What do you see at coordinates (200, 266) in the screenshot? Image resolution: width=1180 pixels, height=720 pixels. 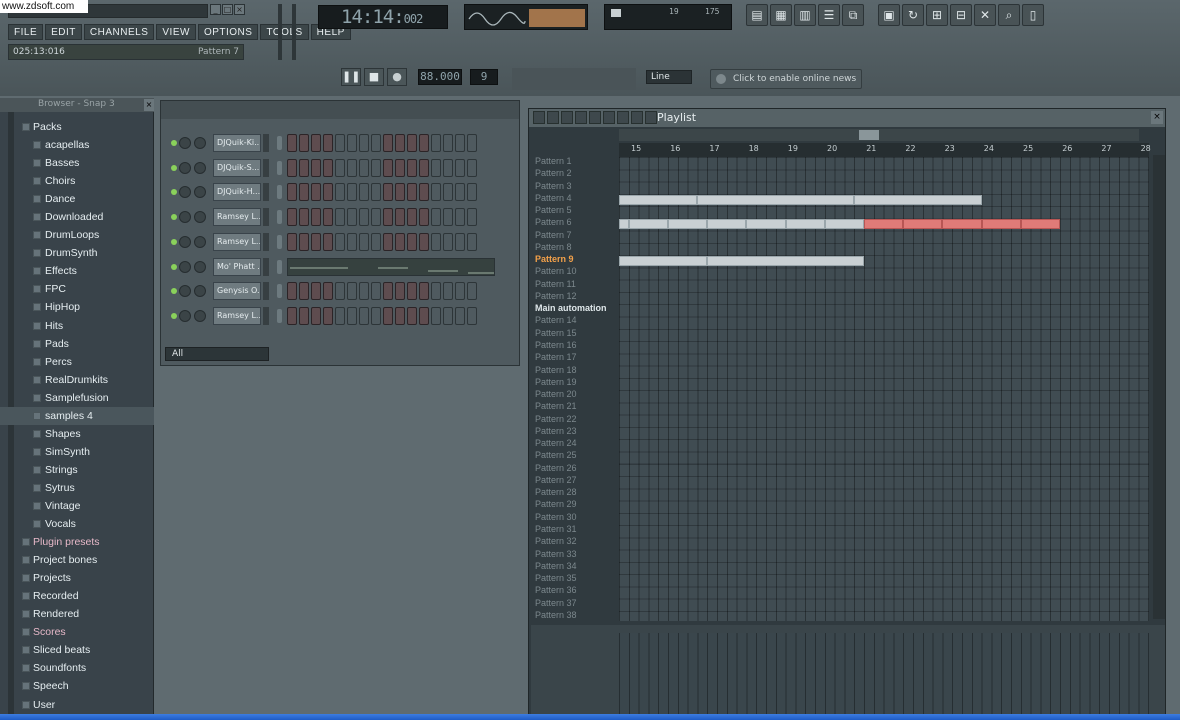 I see `volume-knob` at bounding box center [200, 266].